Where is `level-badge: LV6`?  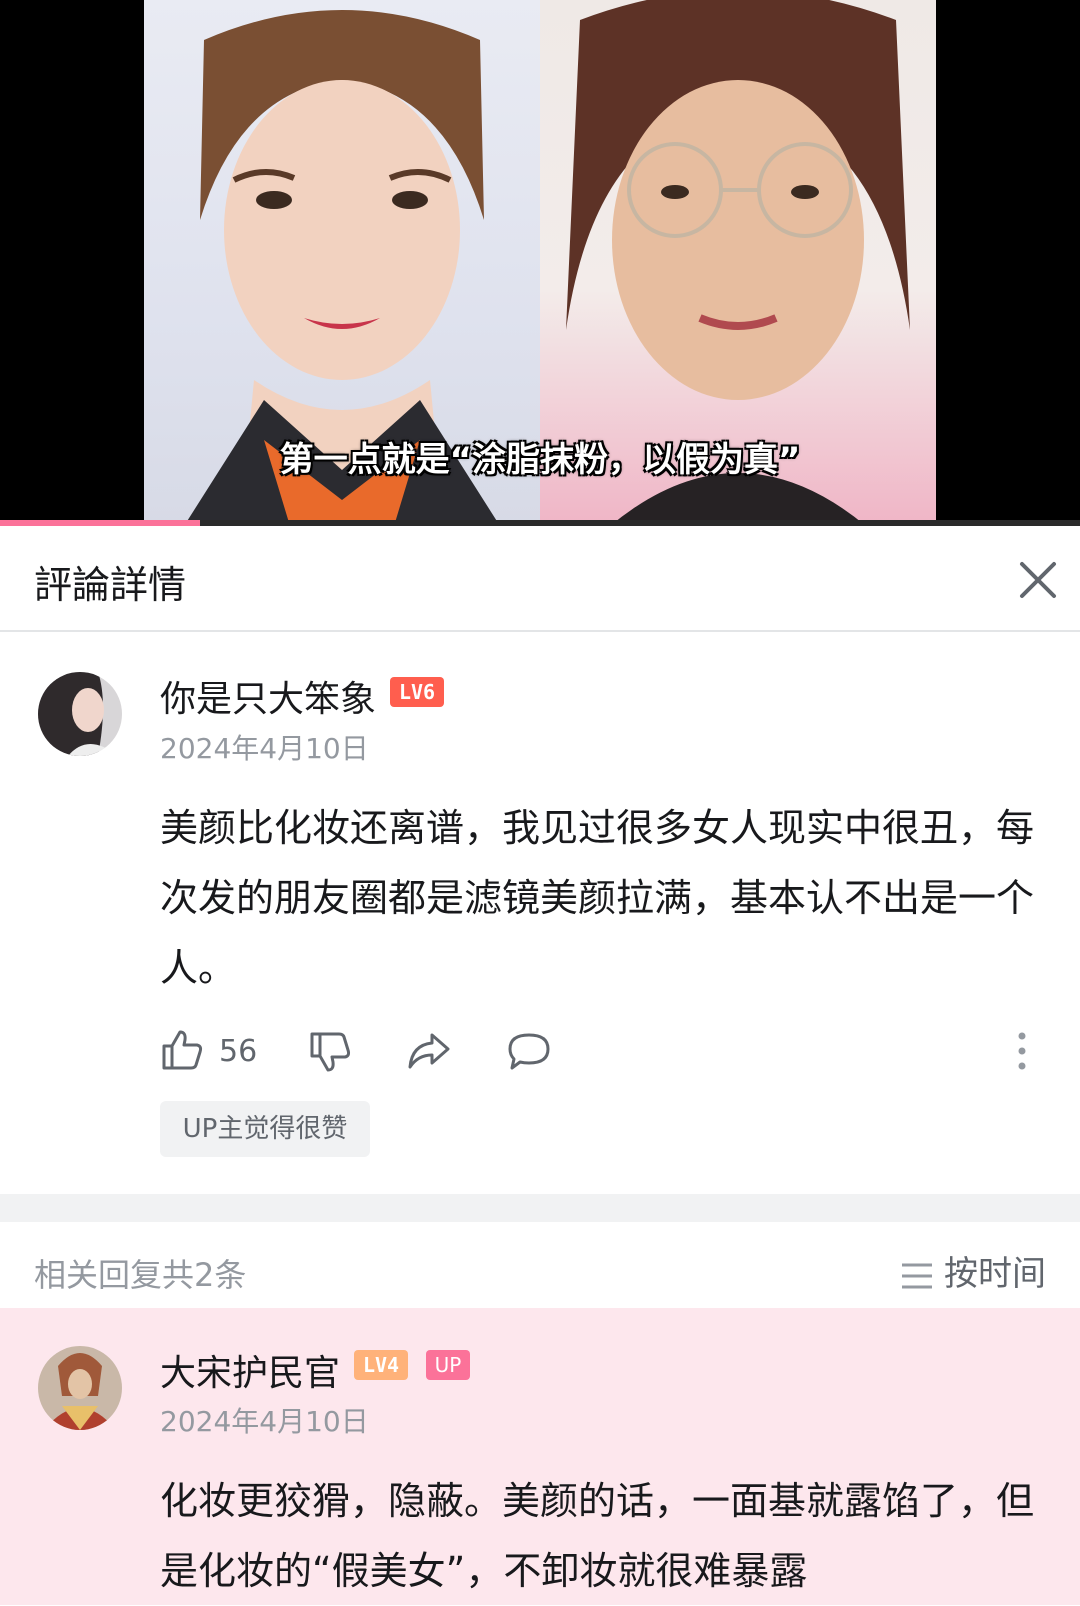
level-badge: LV6 is located at coordinates (417, 692).